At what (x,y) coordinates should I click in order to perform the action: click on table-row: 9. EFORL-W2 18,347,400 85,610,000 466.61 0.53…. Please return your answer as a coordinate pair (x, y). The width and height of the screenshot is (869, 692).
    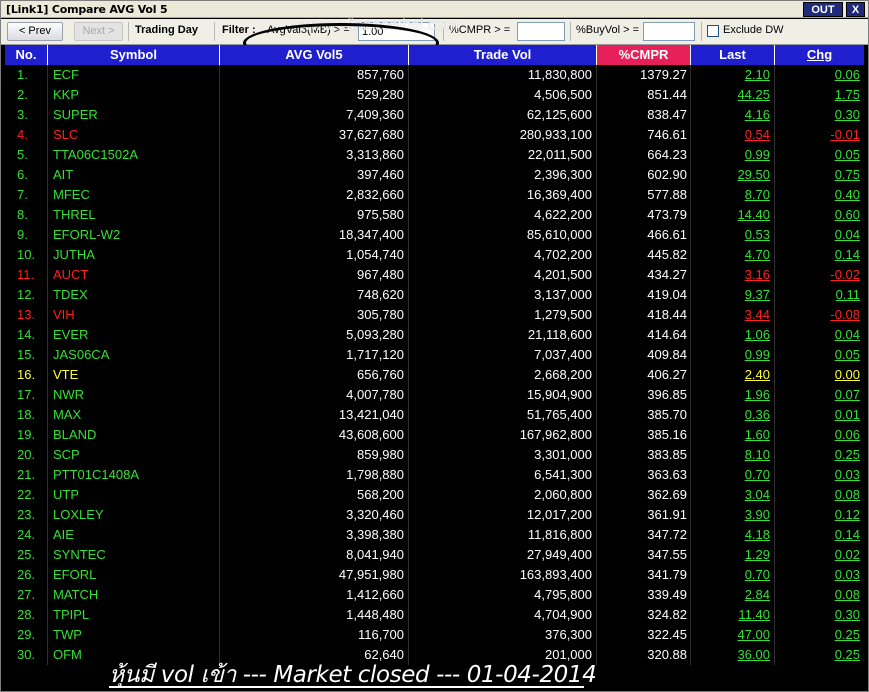
    Looking at the image, I should click on (434, 235).